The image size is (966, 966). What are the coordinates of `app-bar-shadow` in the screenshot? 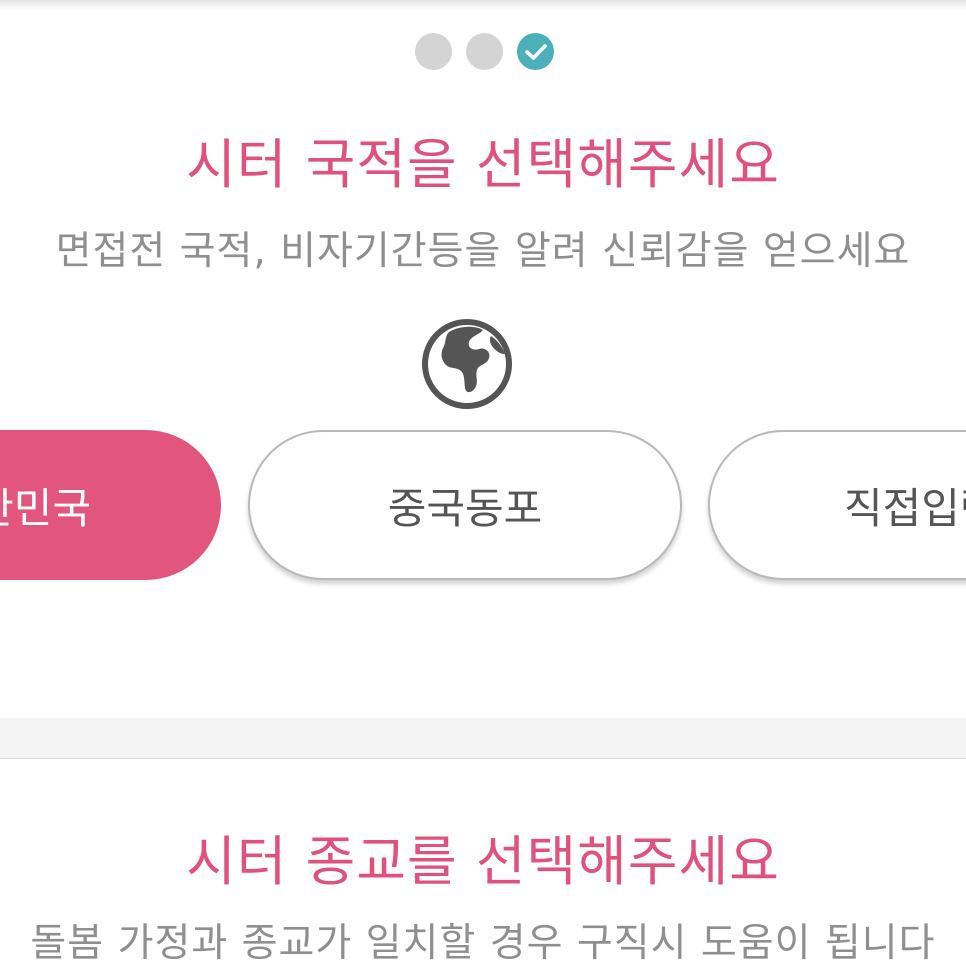 It's located at (483, 5).